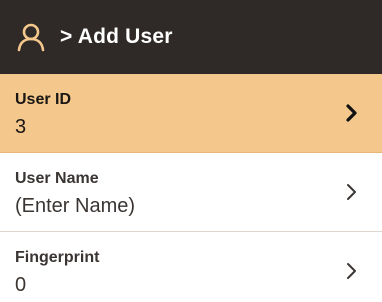 Image resolution: width=382 pixels, height=302 pixels. Describe the element at coordinates (43, 99) in the screenshot. I see `menu-item-label: User ID` at that location.